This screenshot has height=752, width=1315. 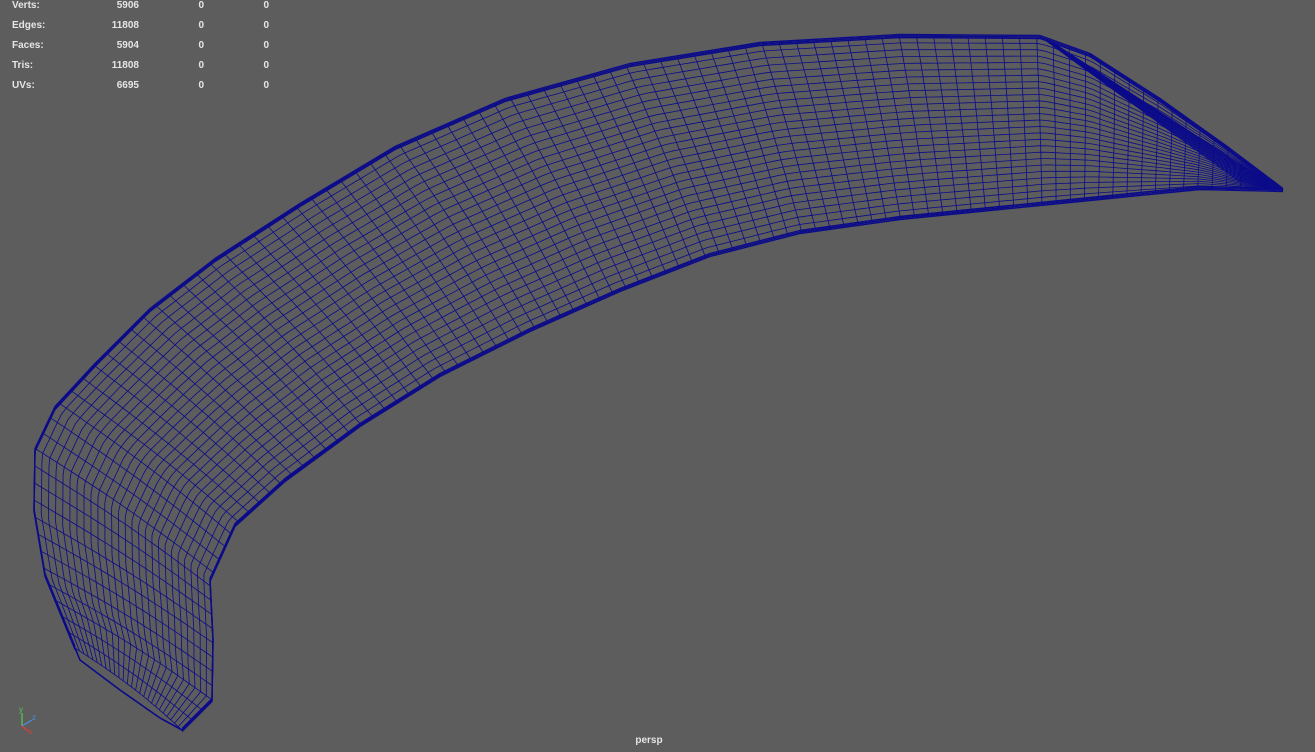 I want to click on root-end-cap, so click(x=128, y=689).